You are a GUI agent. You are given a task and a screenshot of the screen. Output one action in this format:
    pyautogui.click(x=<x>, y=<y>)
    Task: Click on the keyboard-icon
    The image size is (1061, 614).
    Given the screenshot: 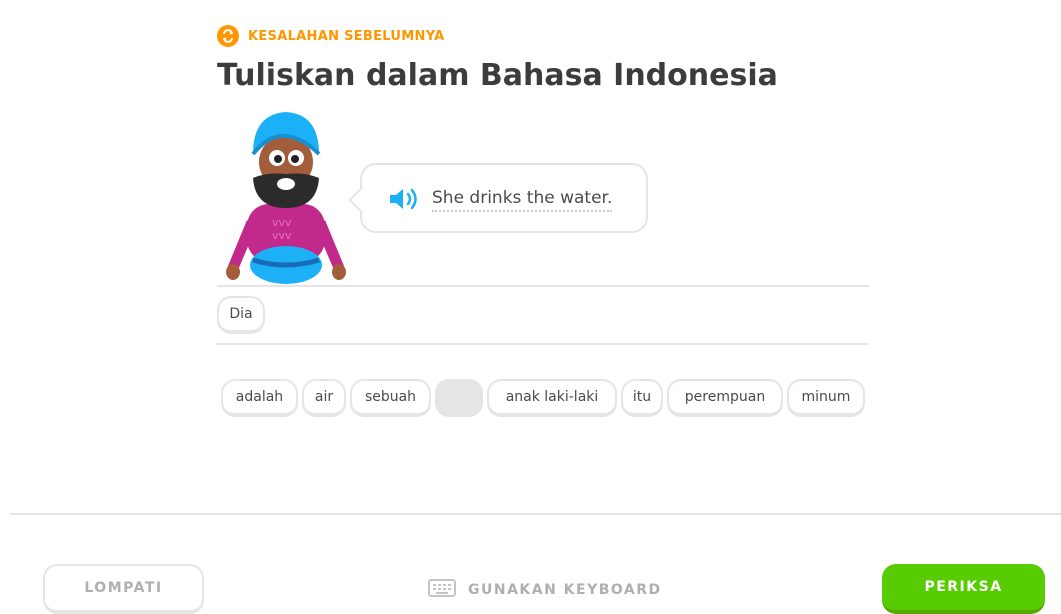 What is the action you would take?
    pyautogui.click(x=442, y=590)
    